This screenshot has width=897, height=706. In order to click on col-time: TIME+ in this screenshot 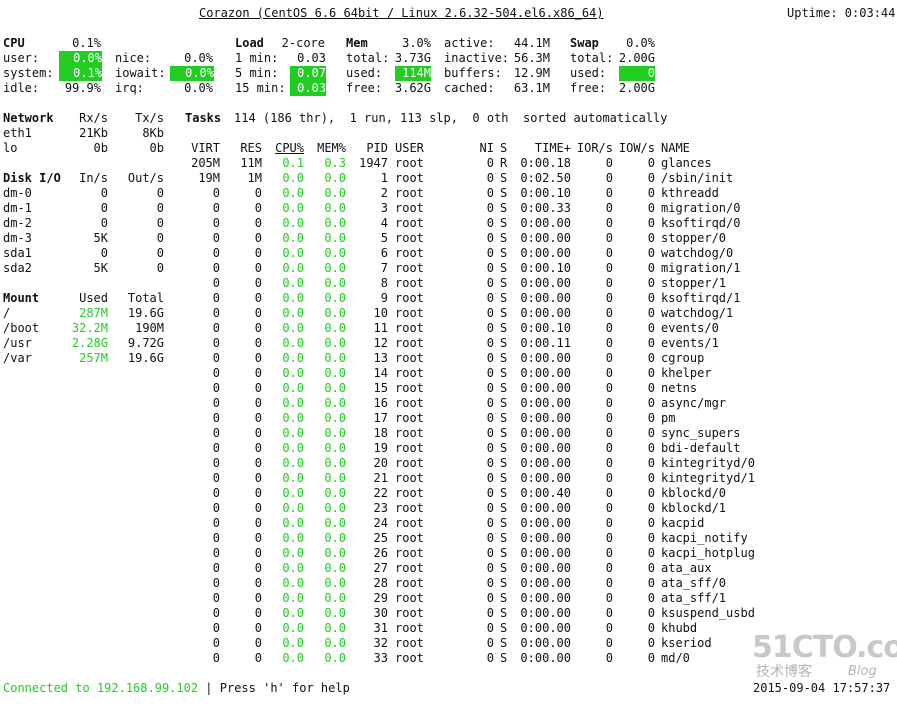, I will do `click(543, 148)`.